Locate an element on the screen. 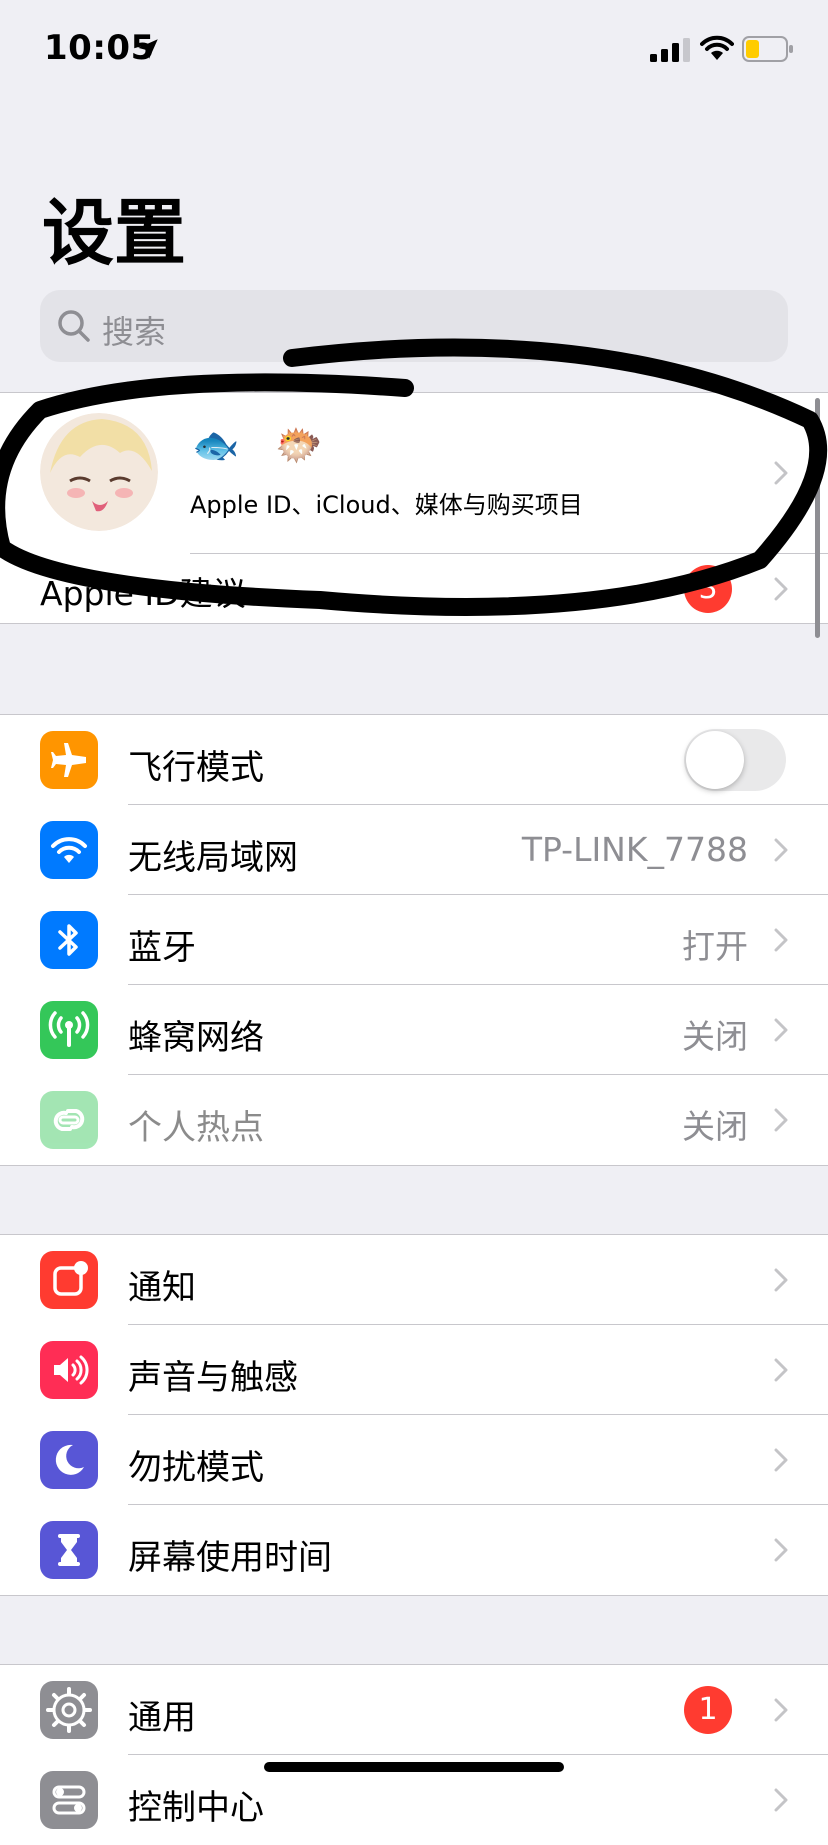  notifications-icon is located at coordinates (69, 1280).